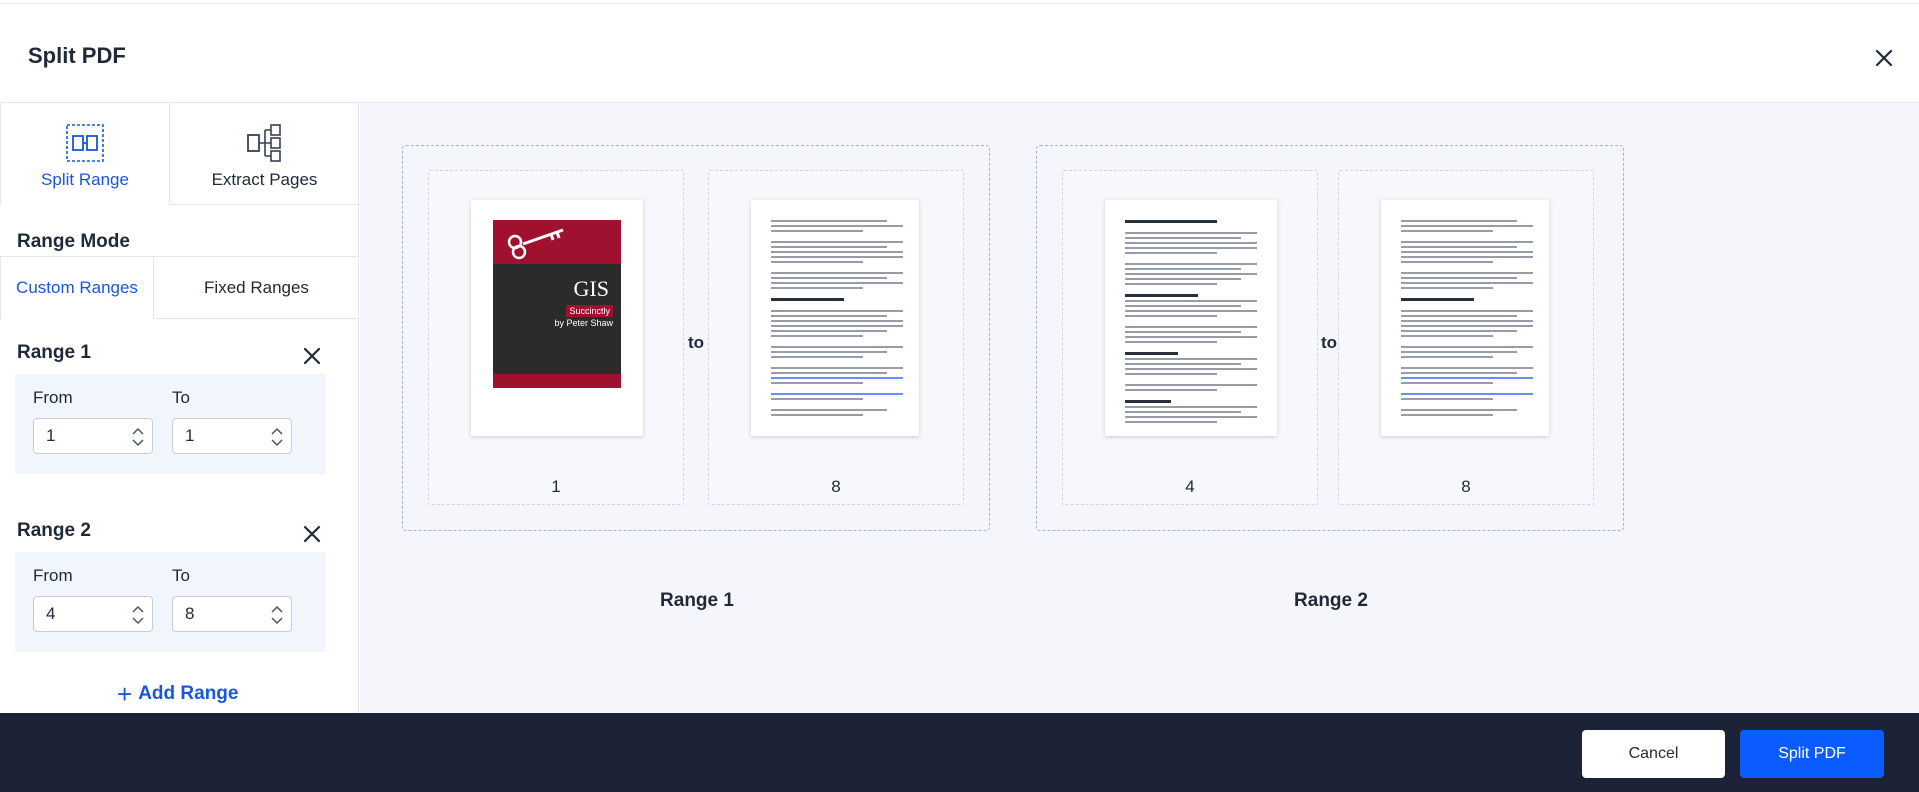  Describe the element at coordinates (557, 304) in the screenshot. I see `book-cover: GIS Succinctly by Peter Shaw` at that location.